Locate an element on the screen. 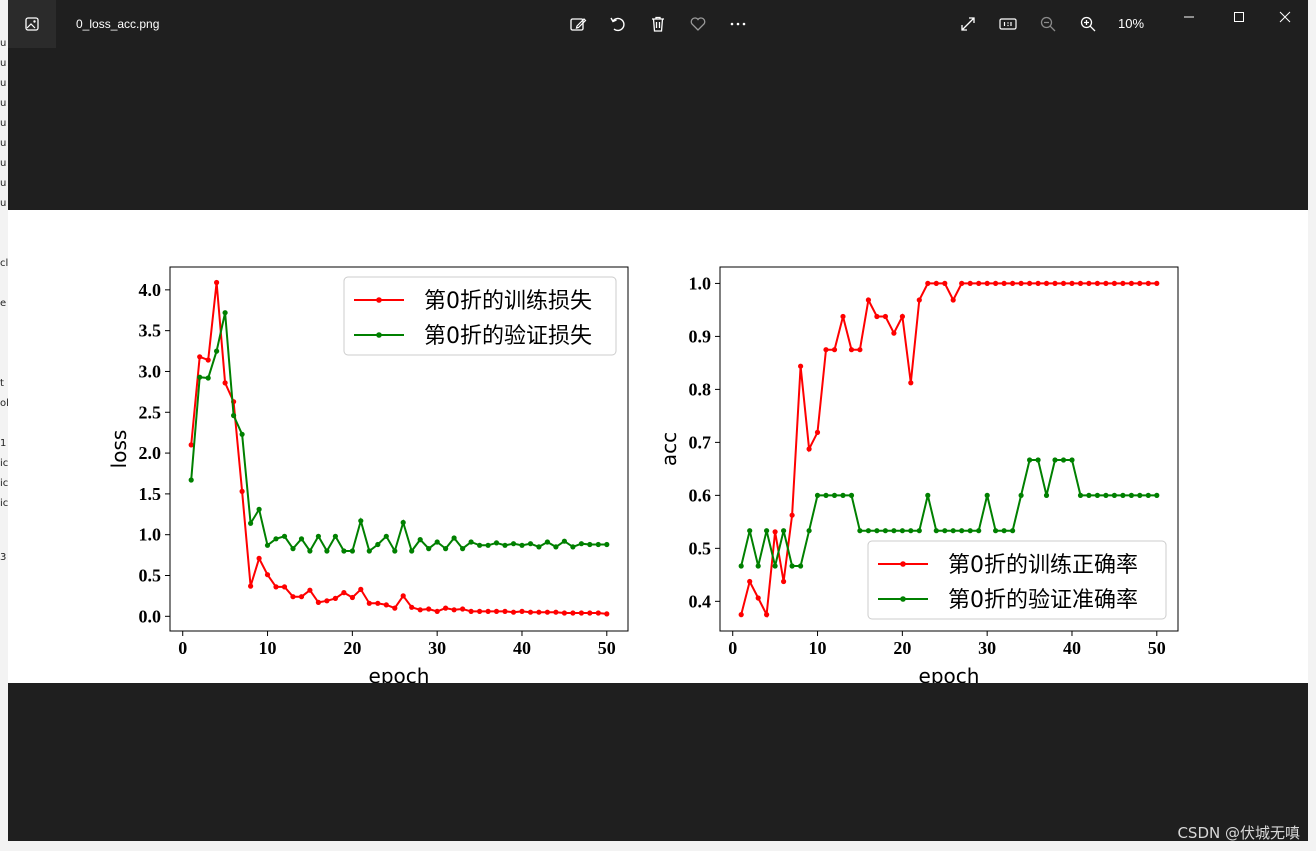 The height and width of the screenshot is (851, 1316). delete-button is located at coordinates (658, 24).